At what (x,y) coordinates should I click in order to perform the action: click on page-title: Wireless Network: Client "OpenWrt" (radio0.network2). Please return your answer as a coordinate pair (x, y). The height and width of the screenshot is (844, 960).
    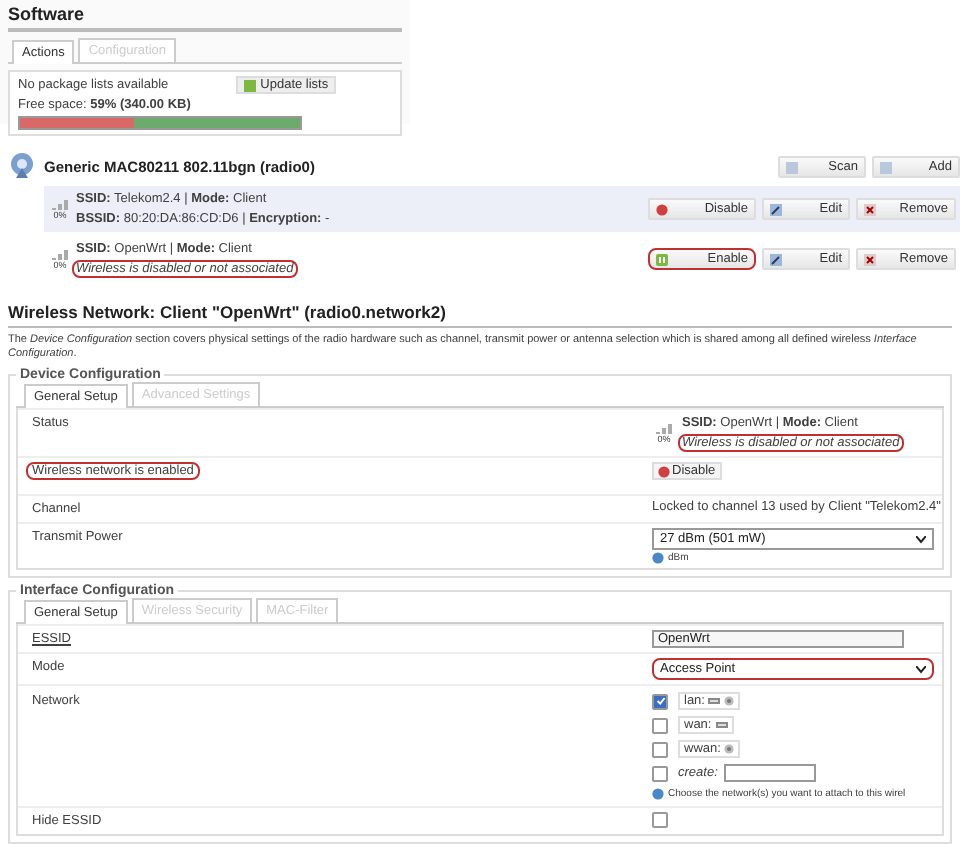
    Looking at the image, I should click on (480, 315).